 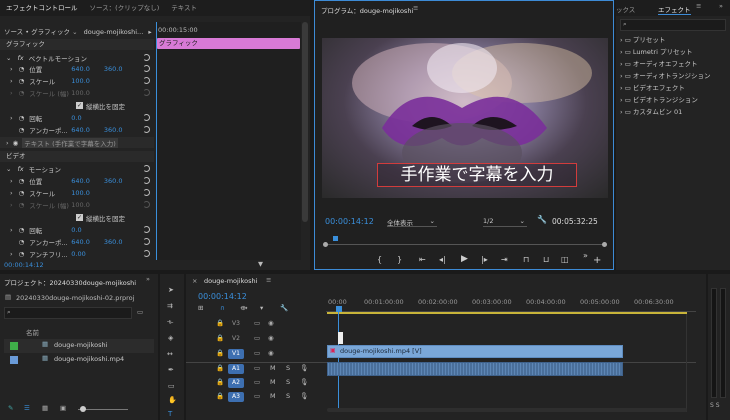 What do you see at coordinates (170, 306) in the screenshot?
I see `track-select-icon: ⇉` at bounding box center [170, 306].